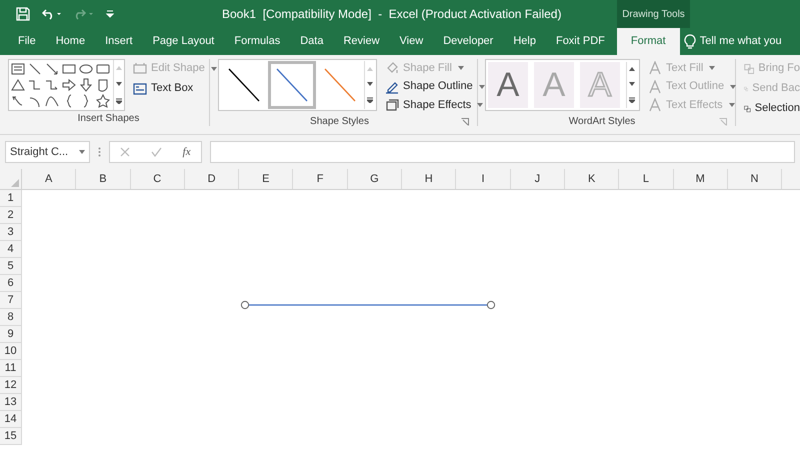 The image size is (800, 450). I want to click on row-header: 1, so click(11, 198).